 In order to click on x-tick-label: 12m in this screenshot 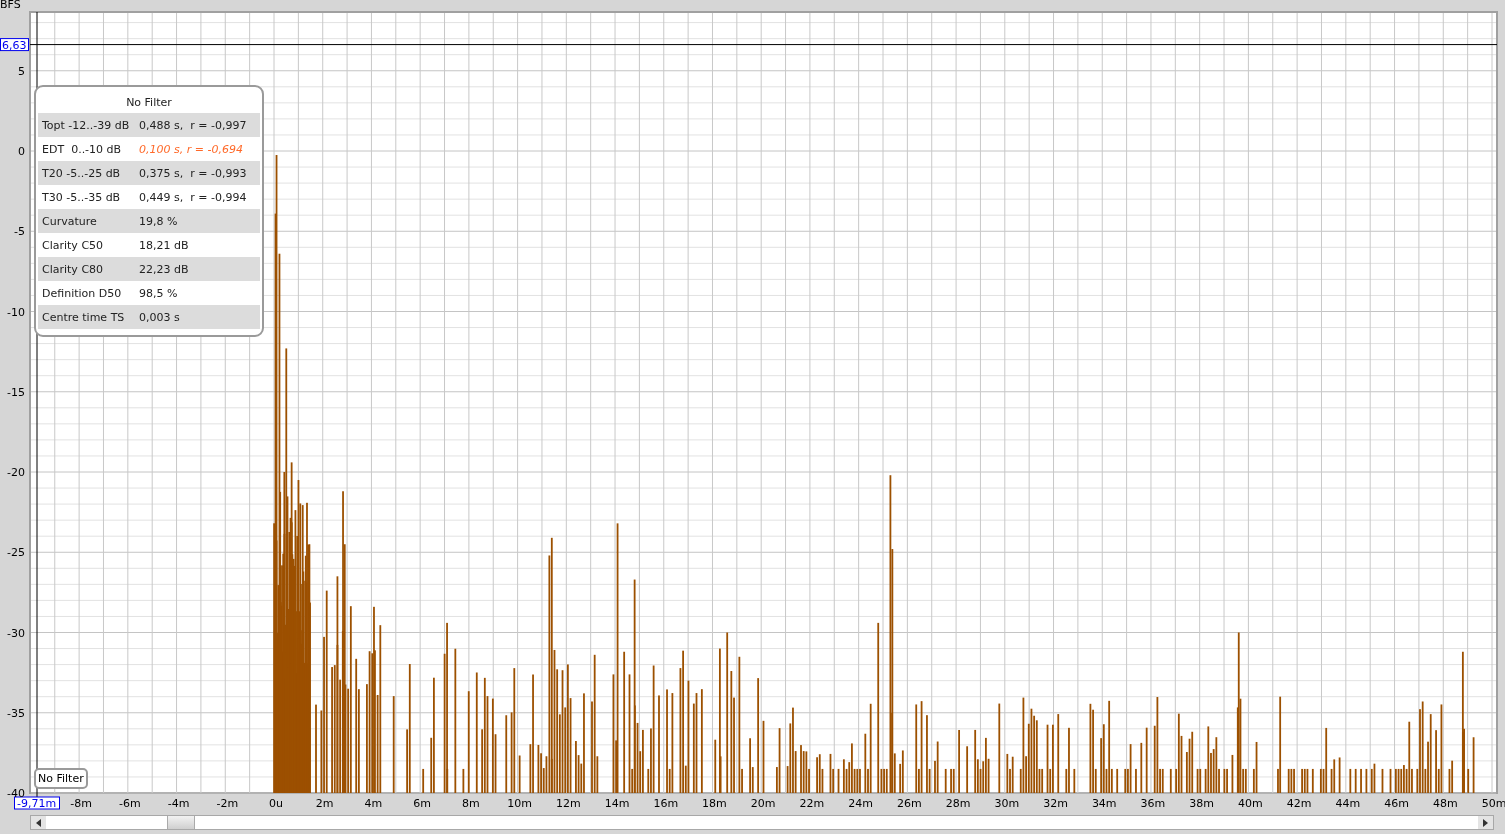, I will do `click(568, 803)`.